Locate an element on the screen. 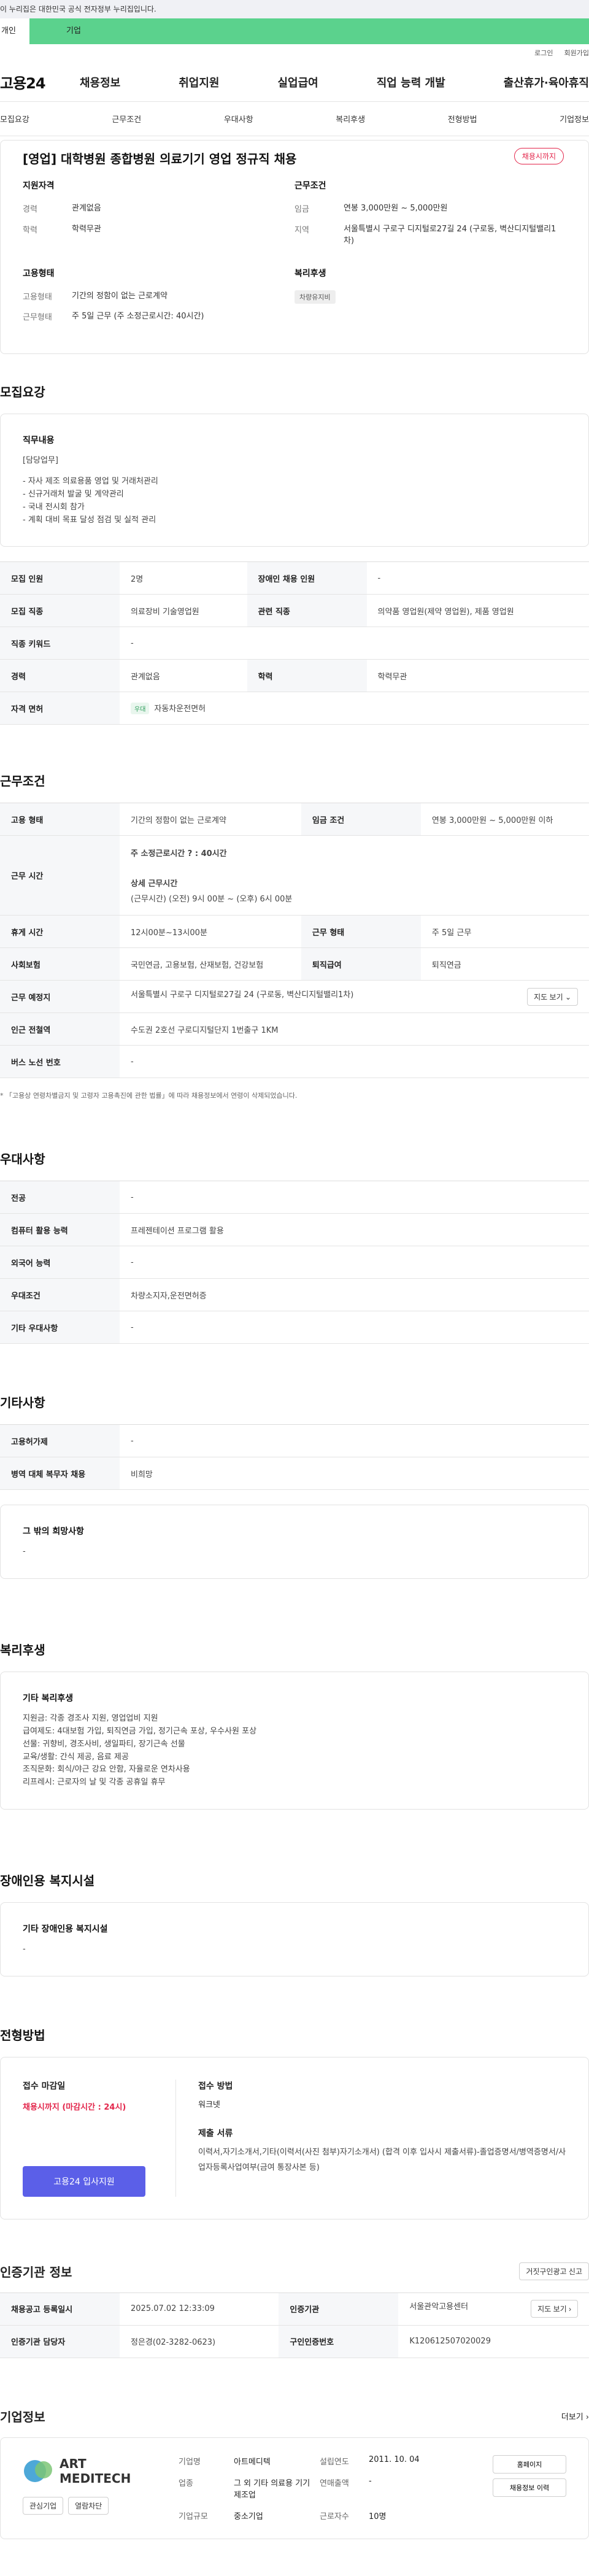 This screenshot has width=589, height=2576. global-nav: 고용24 채용정보 취업지원 실업급여 직업 능력 개발 출산휴가·육아휴직 is located at coordinates (294, 82).